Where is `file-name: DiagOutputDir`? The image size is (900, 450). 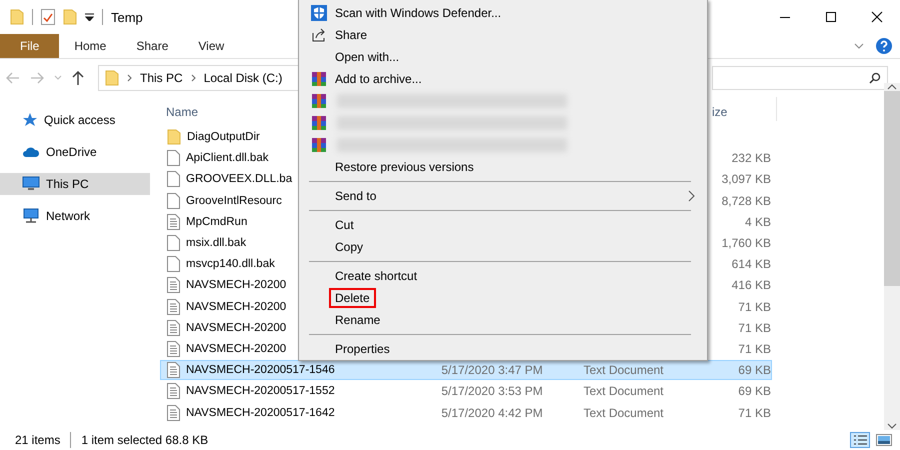
file-name: DiagOutputDir is located at coordinates (223, 137).